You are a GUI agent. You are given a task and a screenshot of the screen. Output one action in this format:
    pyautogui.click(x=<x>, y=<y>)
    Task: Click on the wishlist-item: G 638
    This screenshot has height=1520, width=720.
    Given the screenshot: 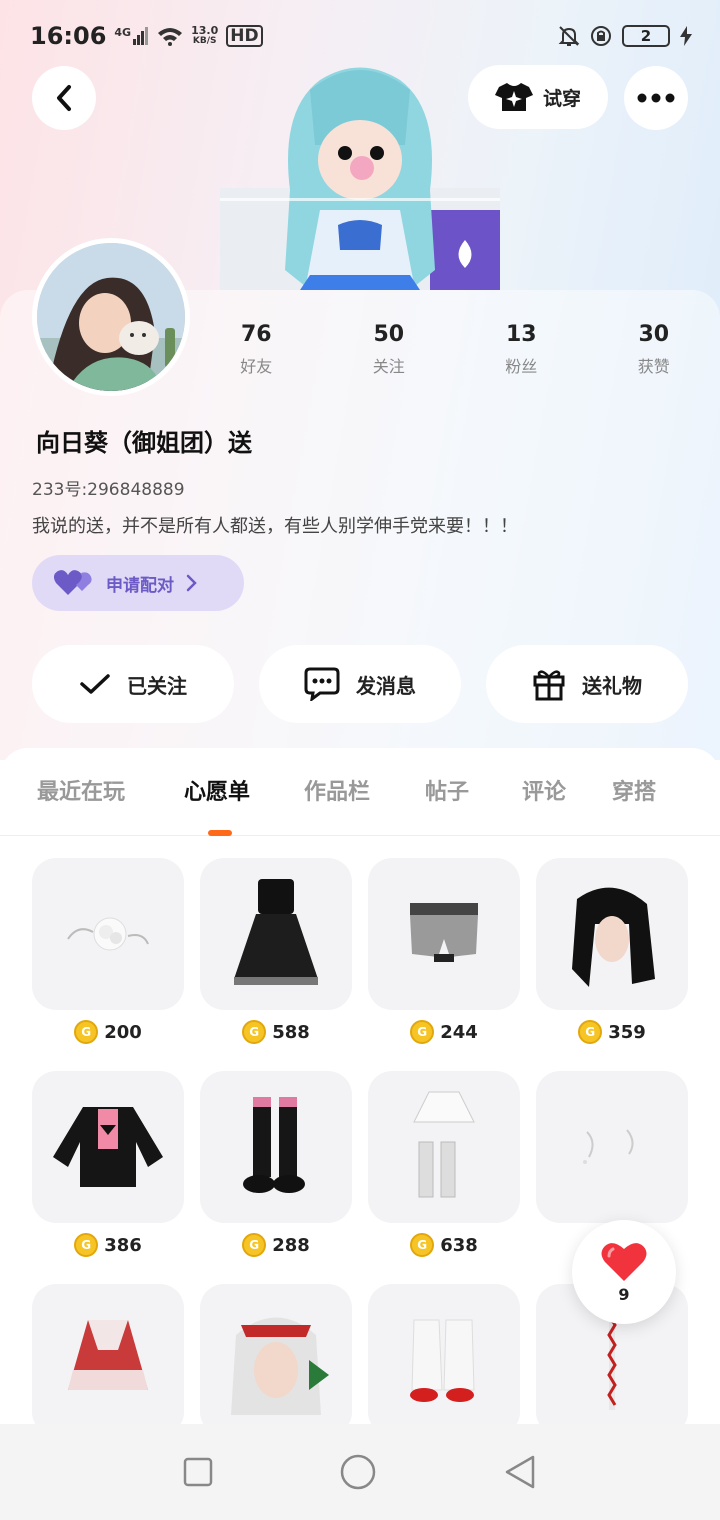 What is the action you would take?
    pyautogui.click(x=444, y=1164)
    